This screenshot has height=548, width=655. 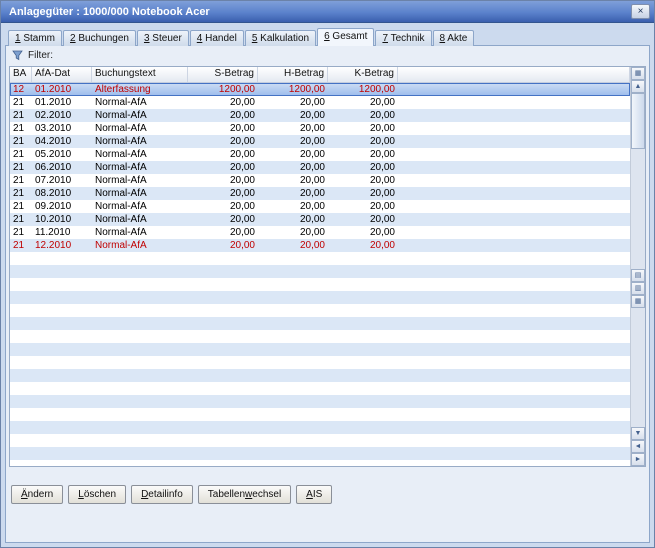 I want to click on cell-date: 10.2010, so click(x=53, y=219).